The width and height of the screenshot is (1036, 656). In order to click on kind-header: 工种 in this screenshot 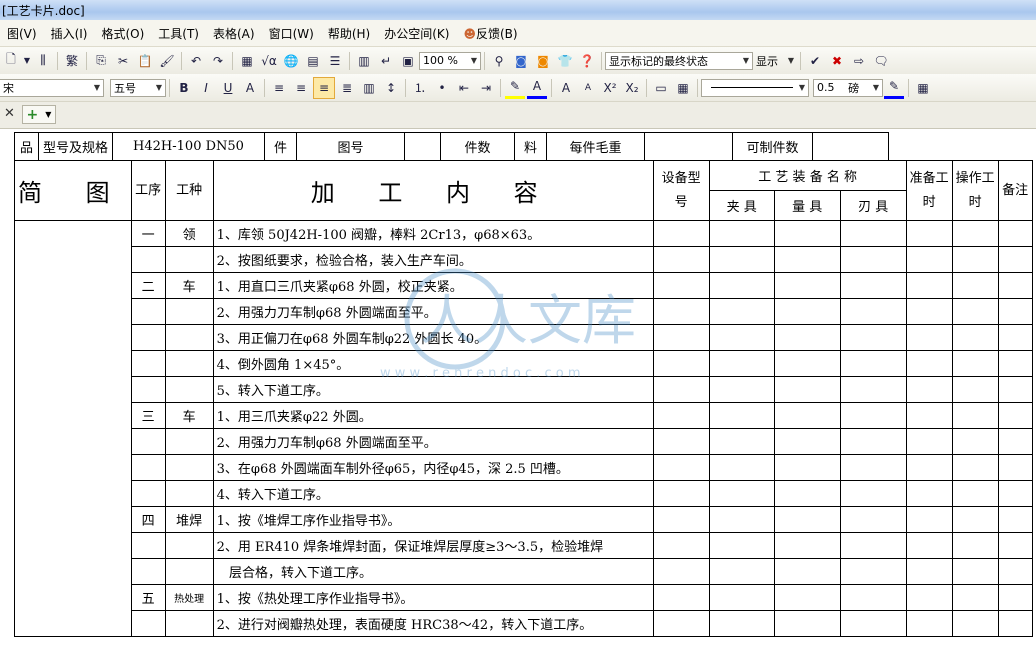, I will do `click(189, 190)`.